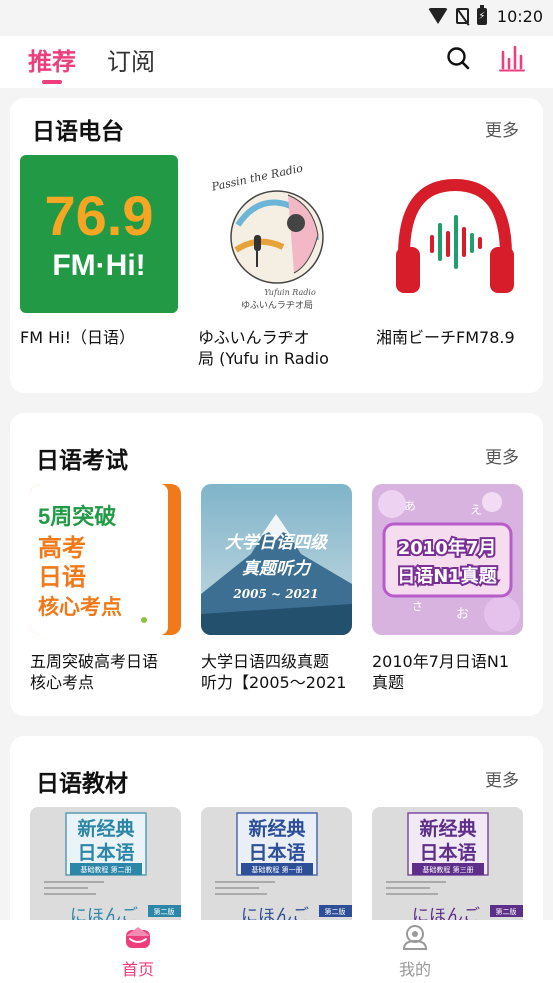  Describe the element at coordinates (276, 62) in the screenshot. I see `top-nav: 推荐 订阅` at that location.